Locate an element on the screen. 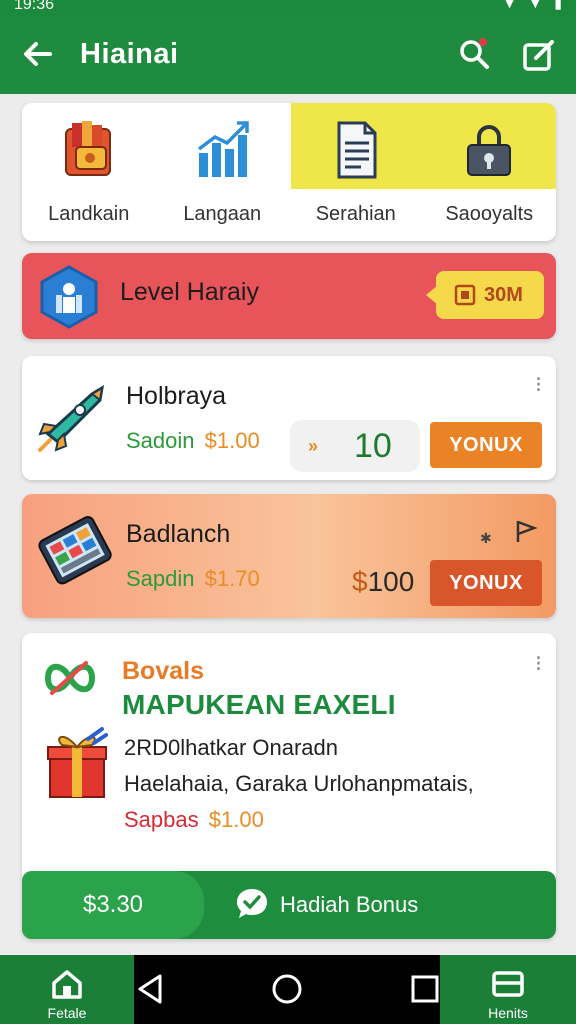 This screenshot has width=576, height=1024. nav-tab-home: Fetale is located at coordinates (67, 989).